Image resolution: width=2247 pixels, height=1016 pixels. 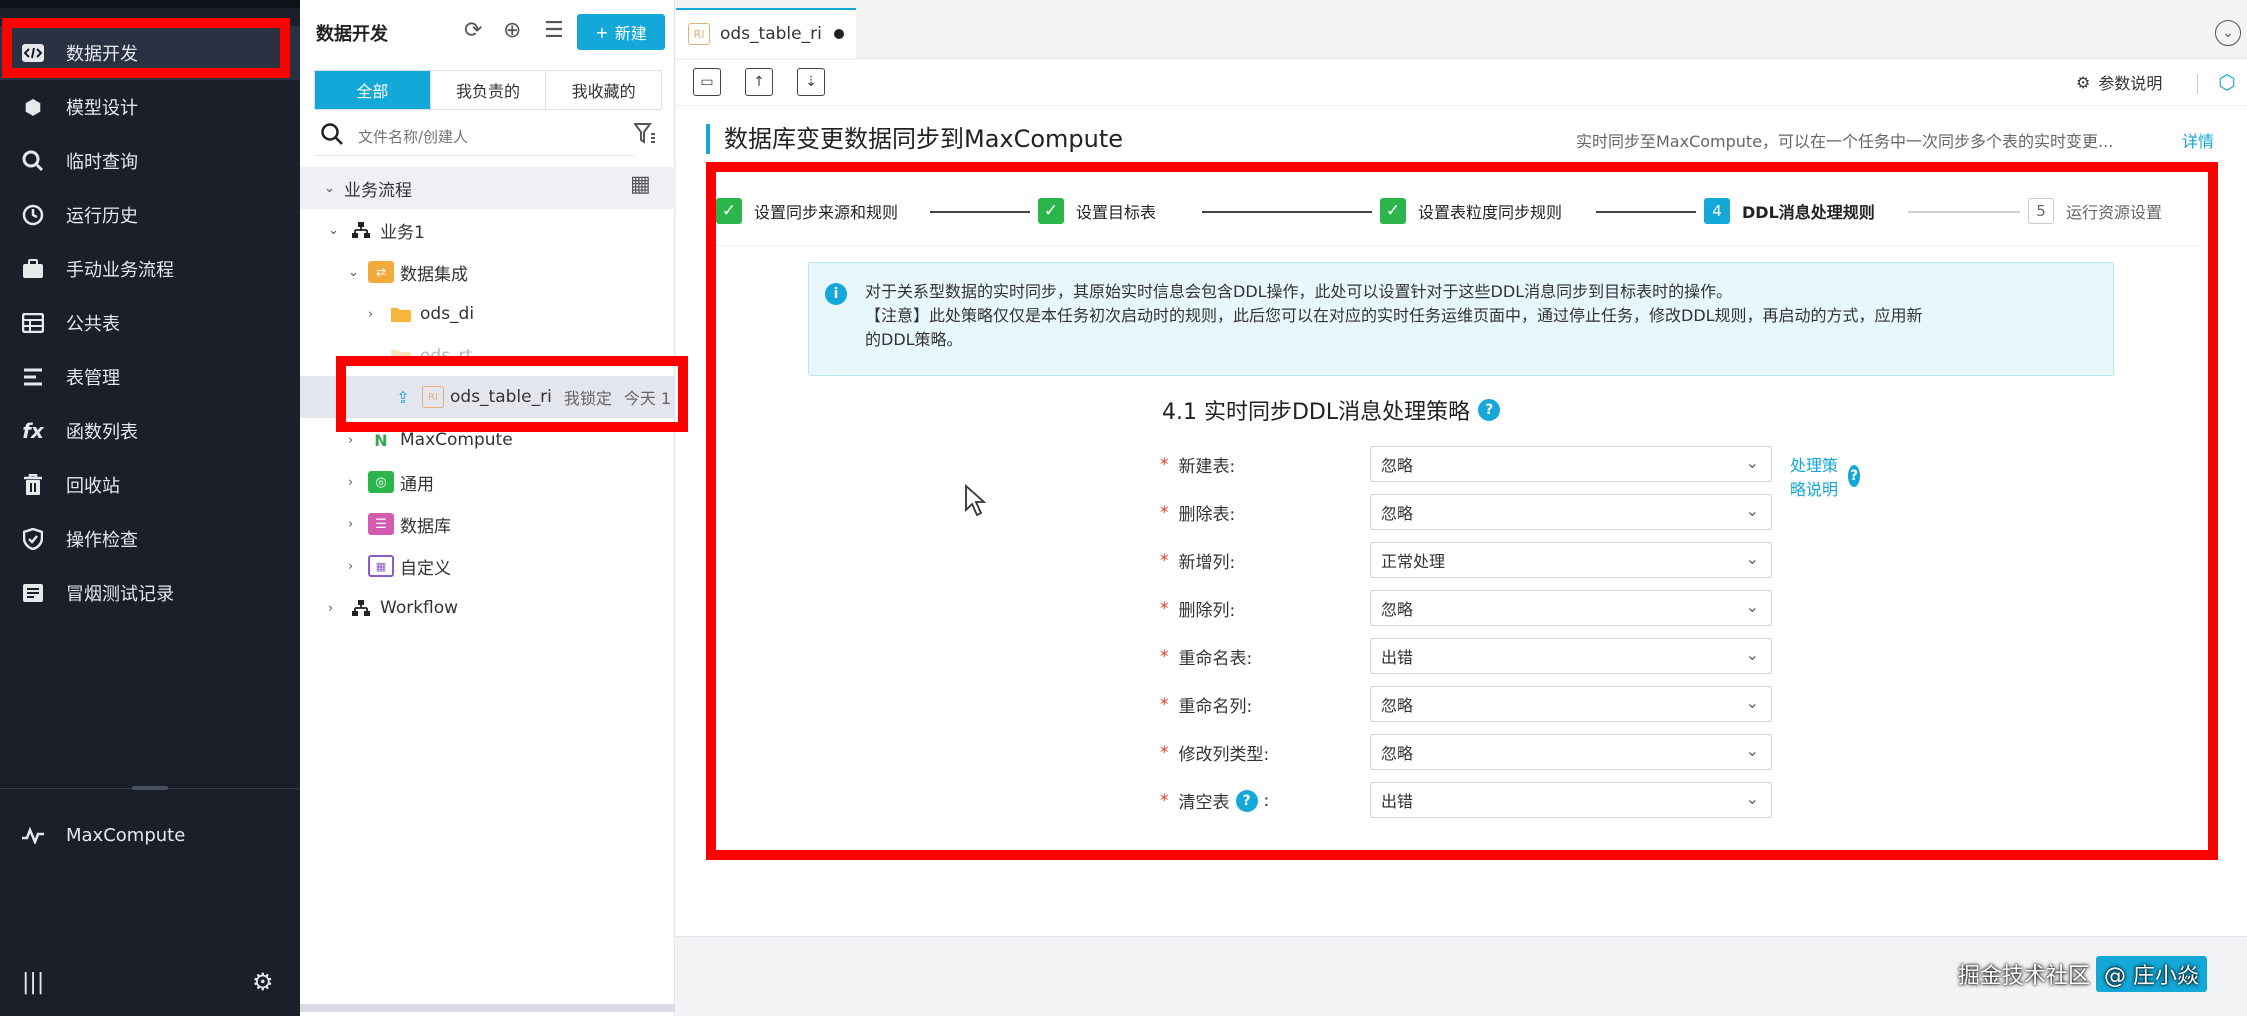 I want to click on nav-item-label: 操作检查, so click(x=102, y=540).